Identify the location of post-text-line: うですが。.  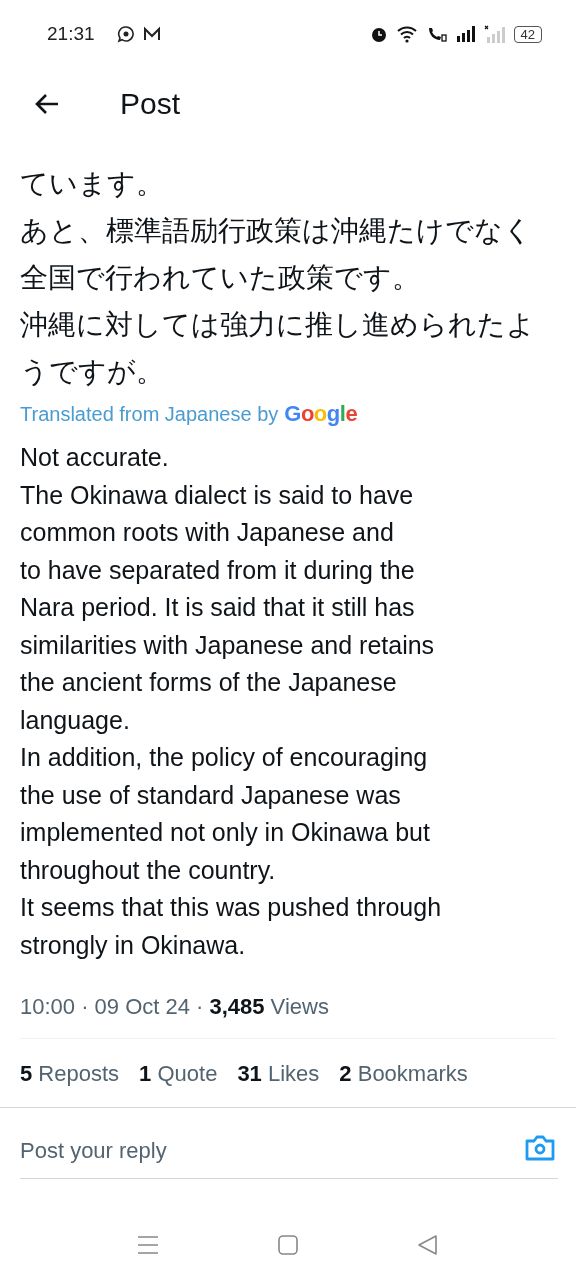
(92, 372).